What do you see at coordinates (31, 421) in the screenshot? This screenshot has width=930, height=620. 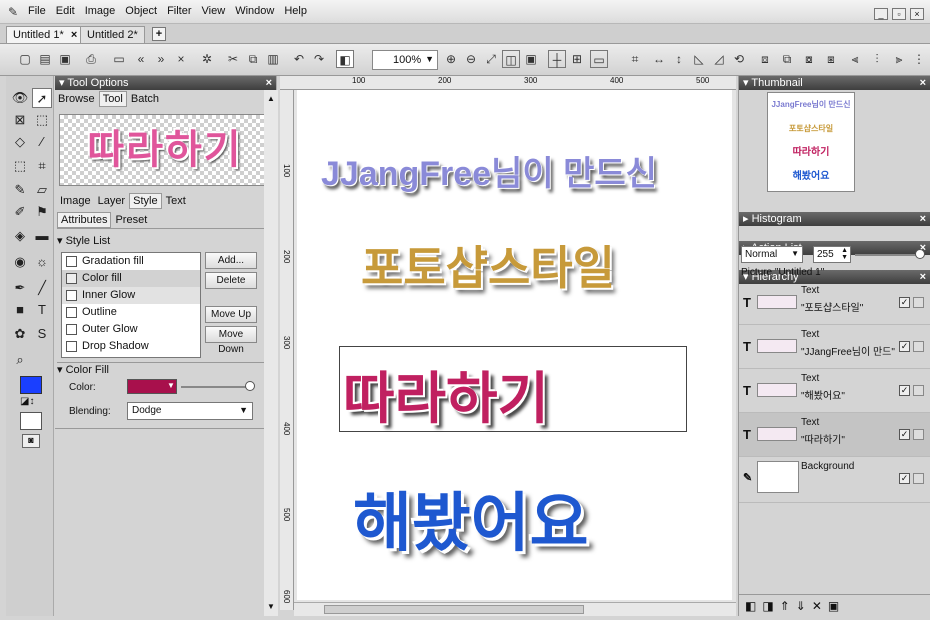 I see `background-color-swatch` at bounding box center [31, 421].